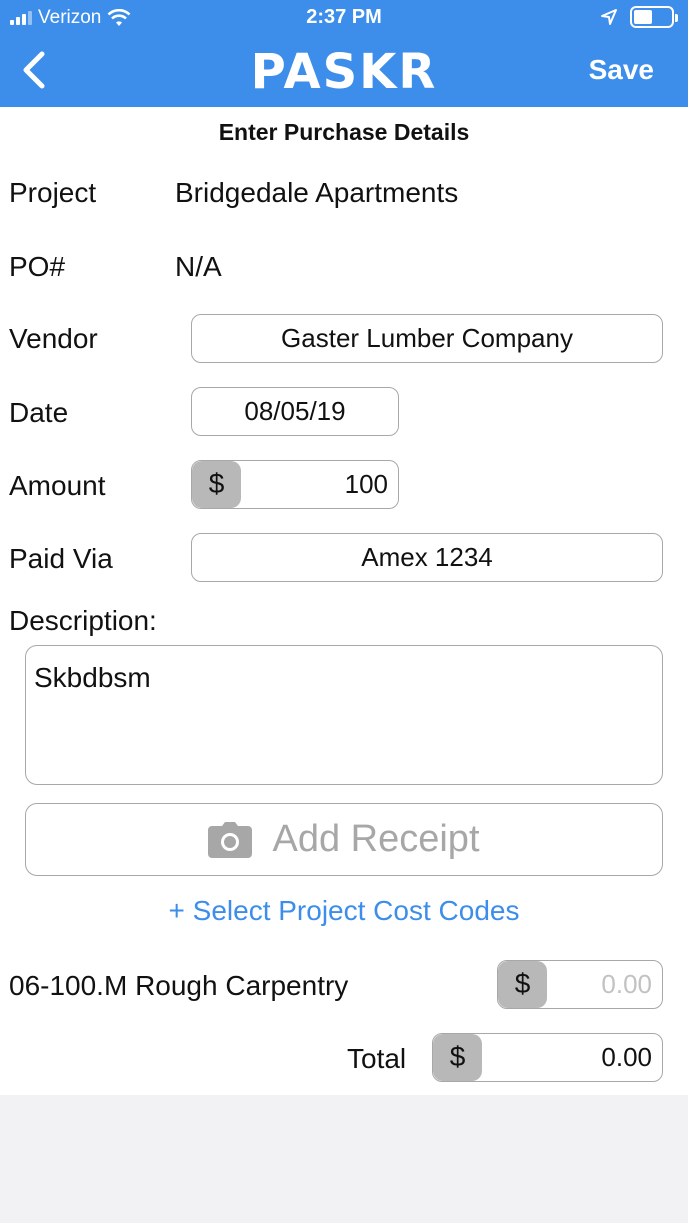  I want to click on amount-field: $ 100, so click(295, 484).